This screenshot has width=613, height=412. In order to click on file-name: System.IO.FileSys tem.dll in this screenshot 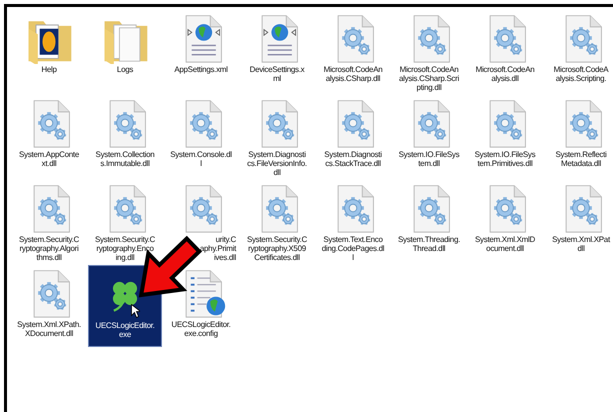, I will do `click(429, 159)`.